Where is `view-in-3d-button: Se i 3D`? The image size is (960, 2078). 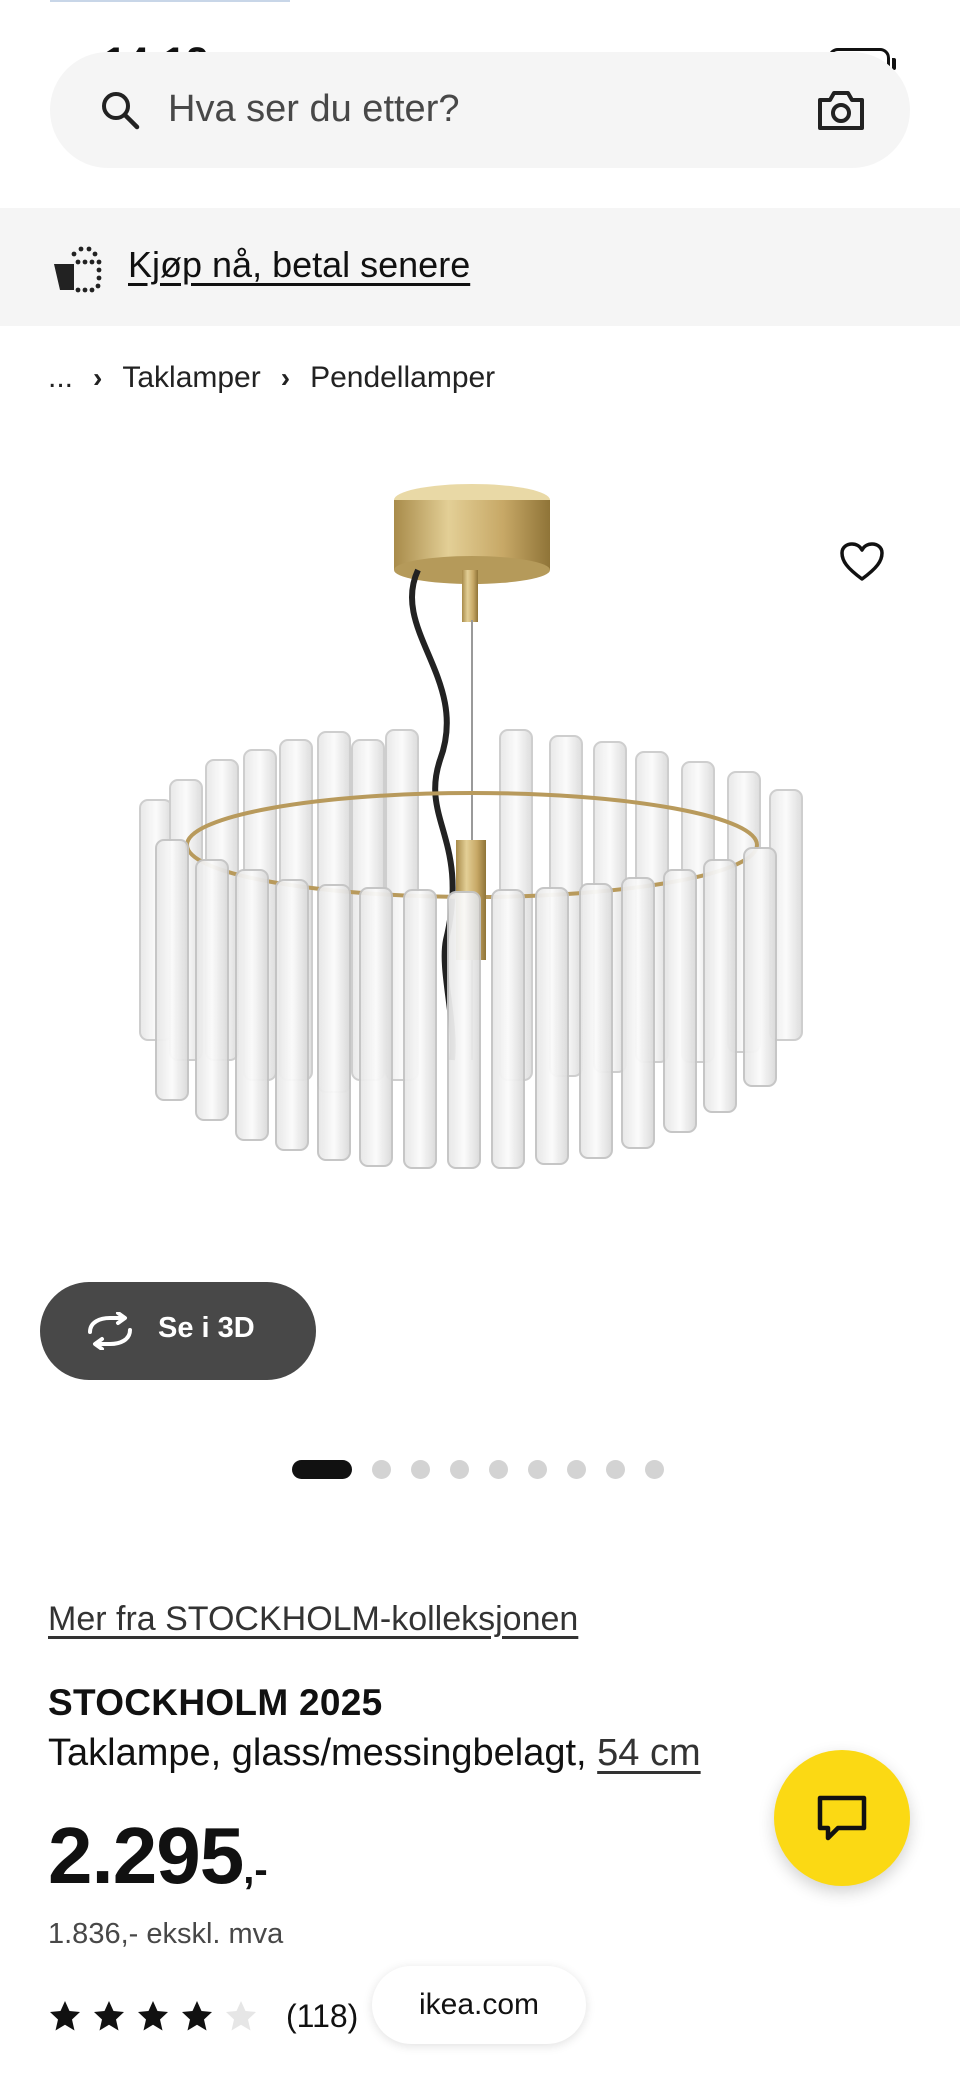
view-in-3d-button: Se i 3D is located at coordinates (178, 1331).